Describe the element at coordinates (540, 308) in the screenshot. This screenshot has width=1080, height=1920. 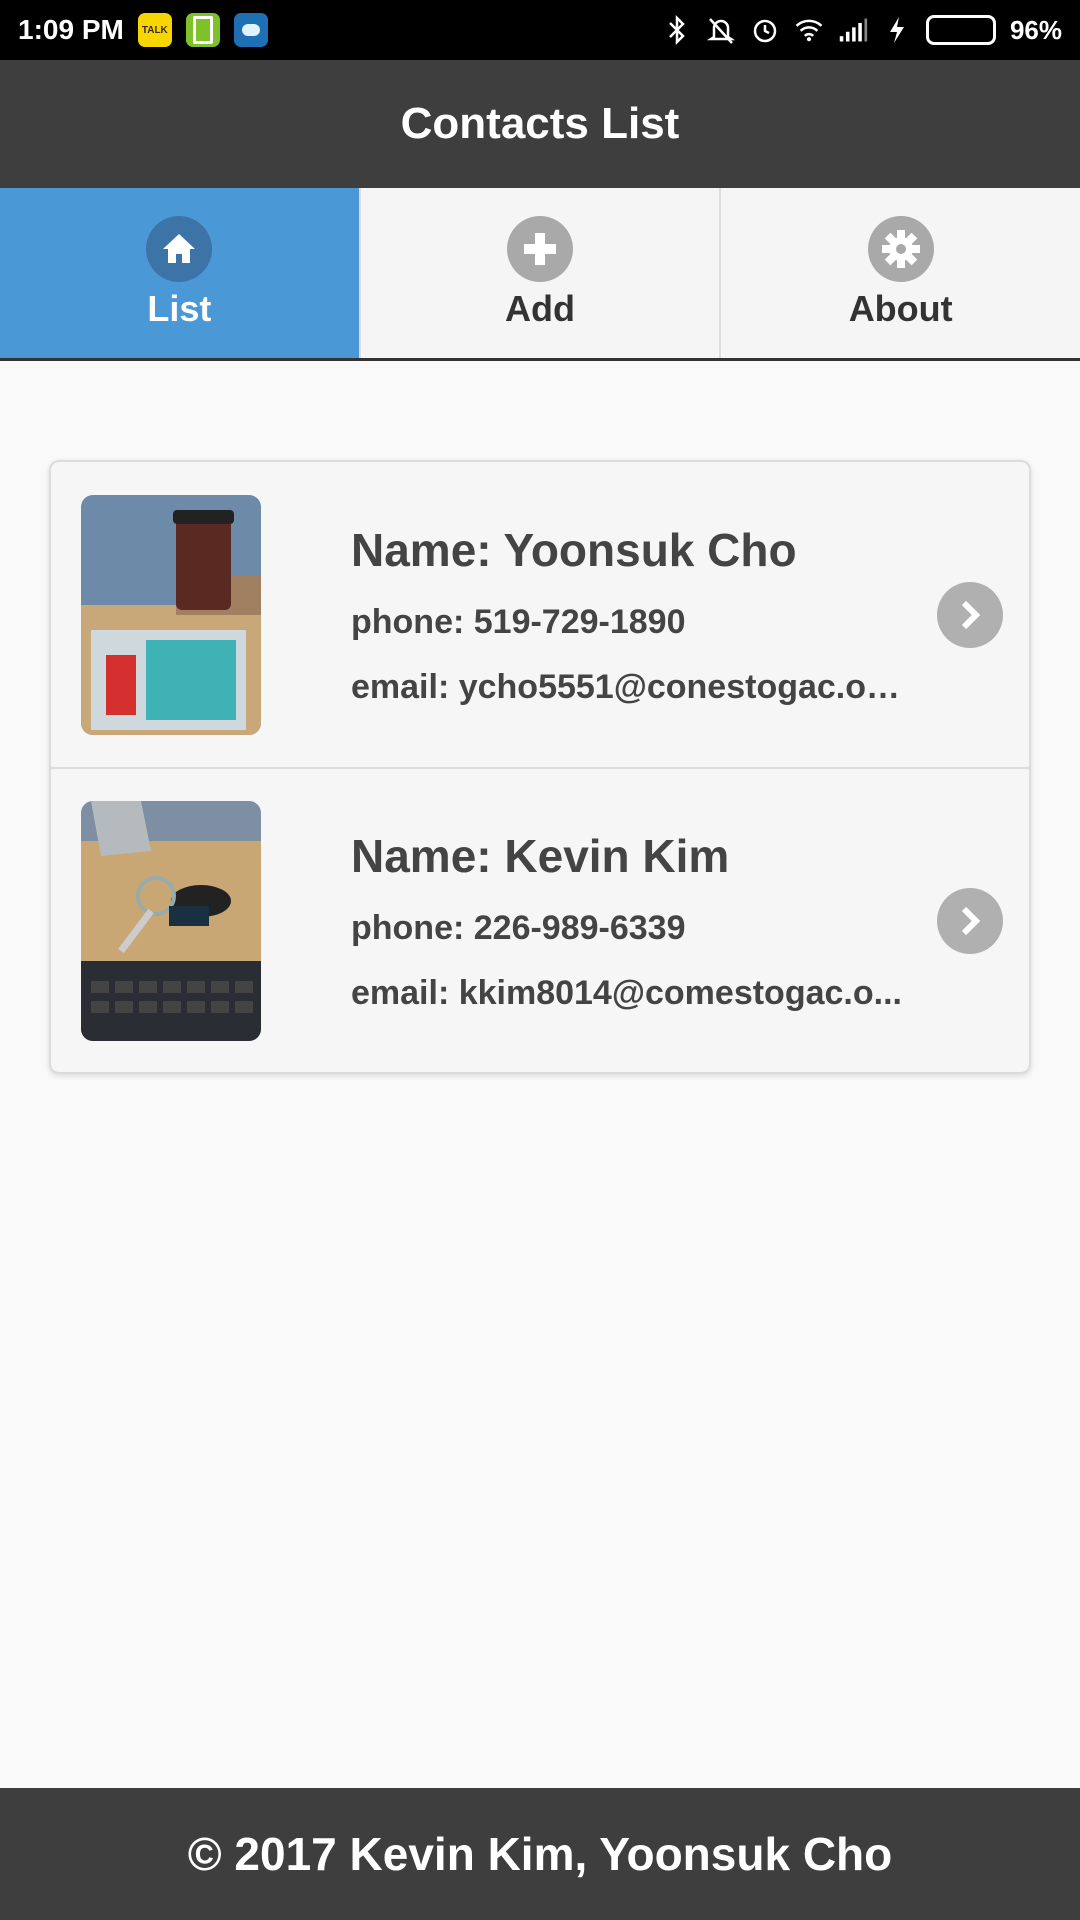
I see `tab-add-label: Add` at that location.